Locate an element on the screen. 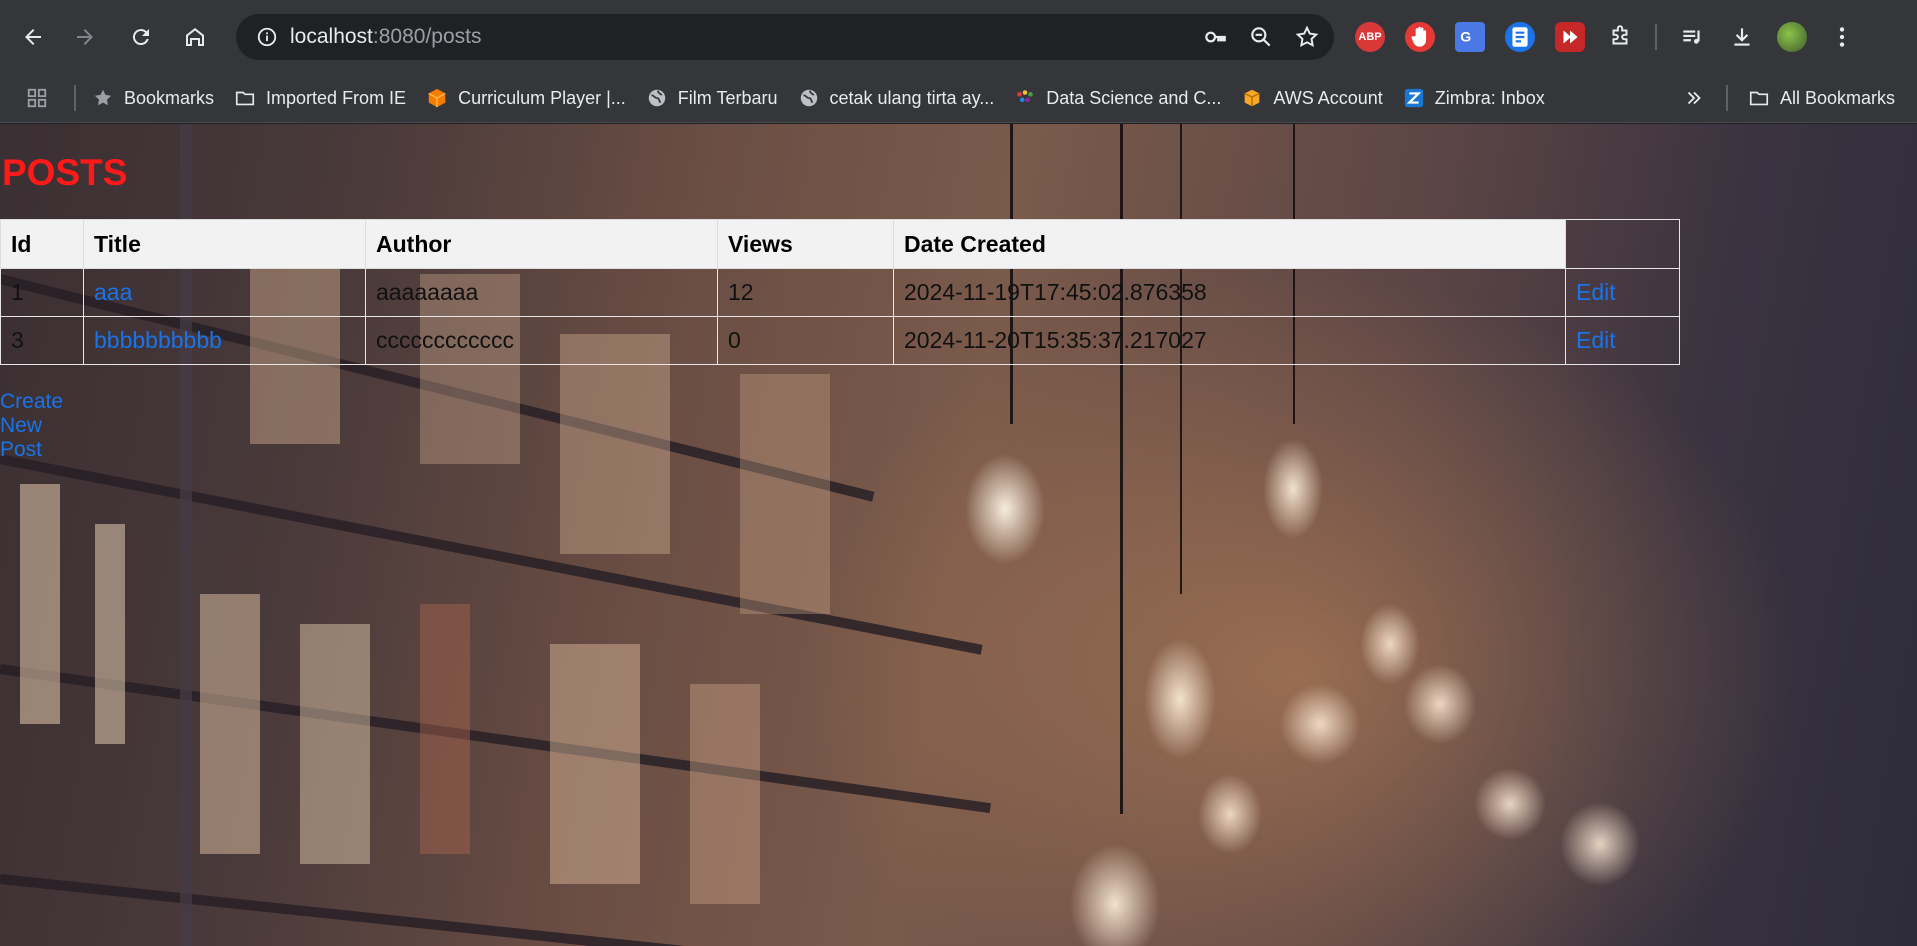 The image size is (1917, 946). bookmarks-divider is located at coordinates (75, 98).